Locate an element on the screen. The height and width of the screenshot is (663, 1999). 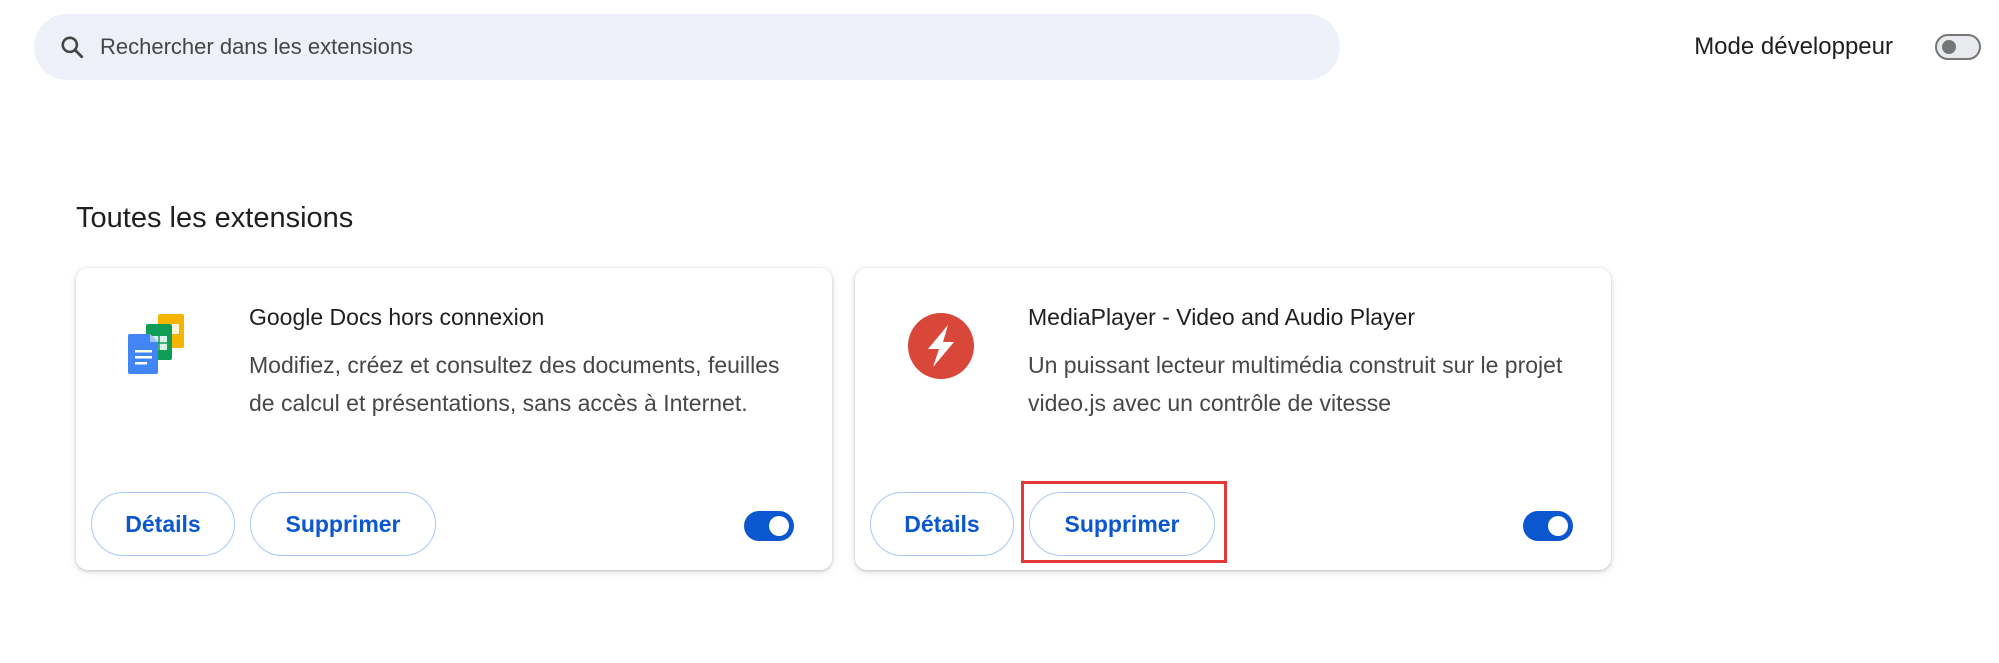
developer-mode-label: Mode développeur is located at coordinates (1793, 46).